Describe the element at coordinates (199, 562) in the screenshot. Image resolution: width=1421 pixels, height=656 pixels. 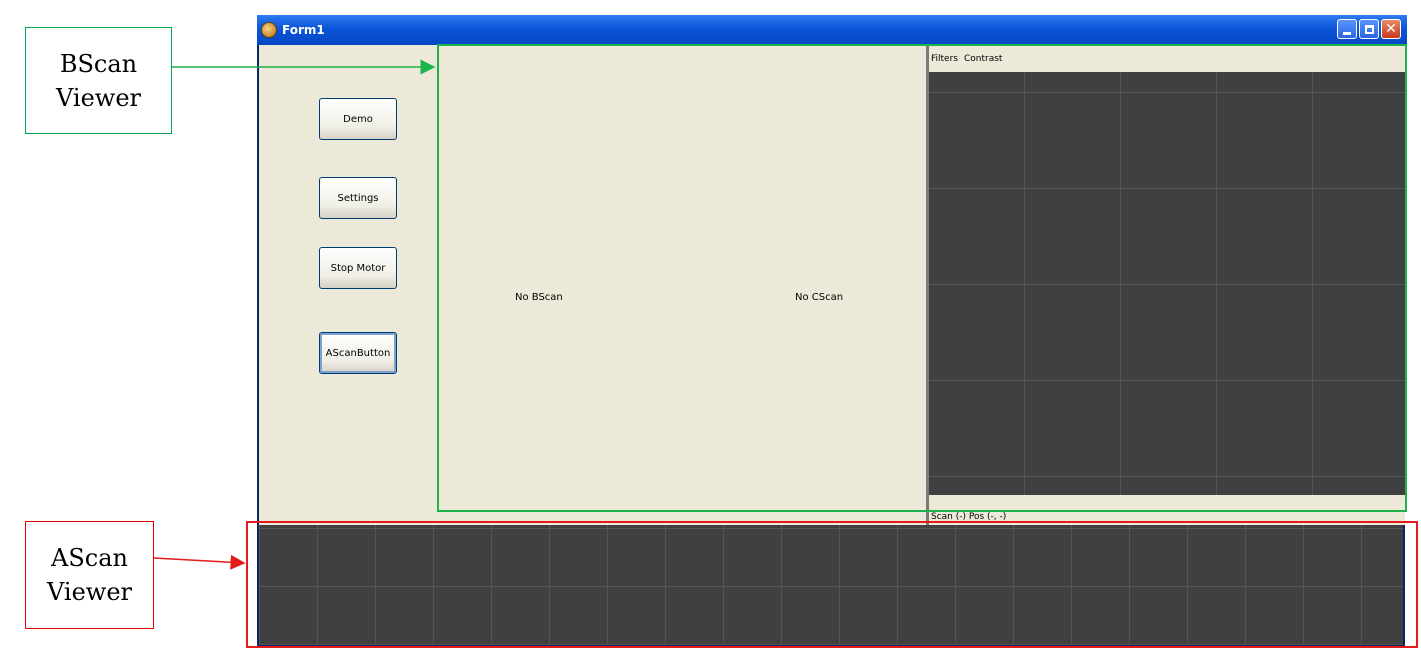
I see `ascan-arrow` at that location.